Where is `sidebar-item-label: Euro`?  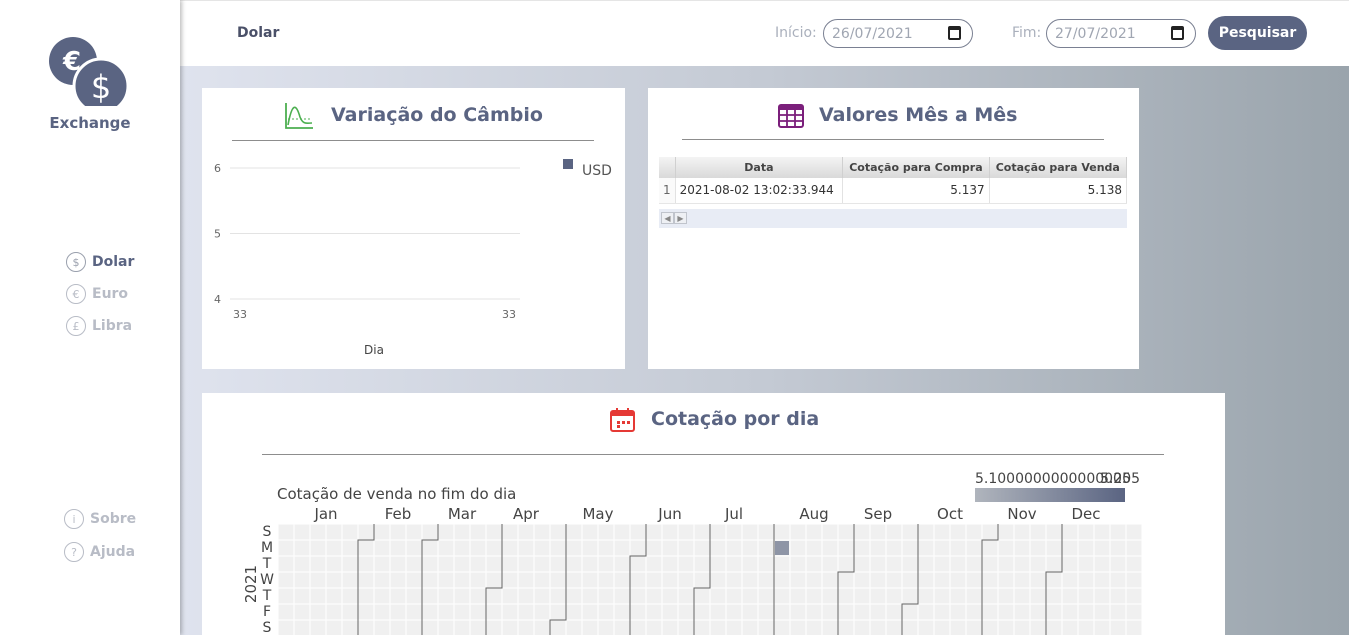 sidebar-item-label: Euro is located at coordinates (110, 294).